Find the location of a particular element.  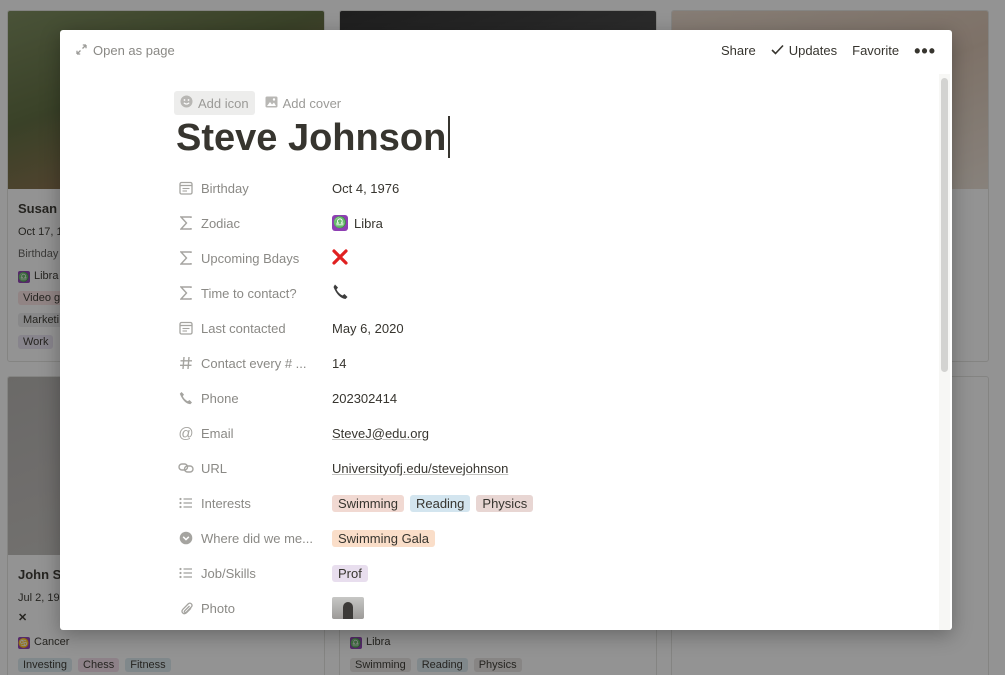

property-row-contact-every: Contact every # ... 14 is located at coordinates (528, 363).